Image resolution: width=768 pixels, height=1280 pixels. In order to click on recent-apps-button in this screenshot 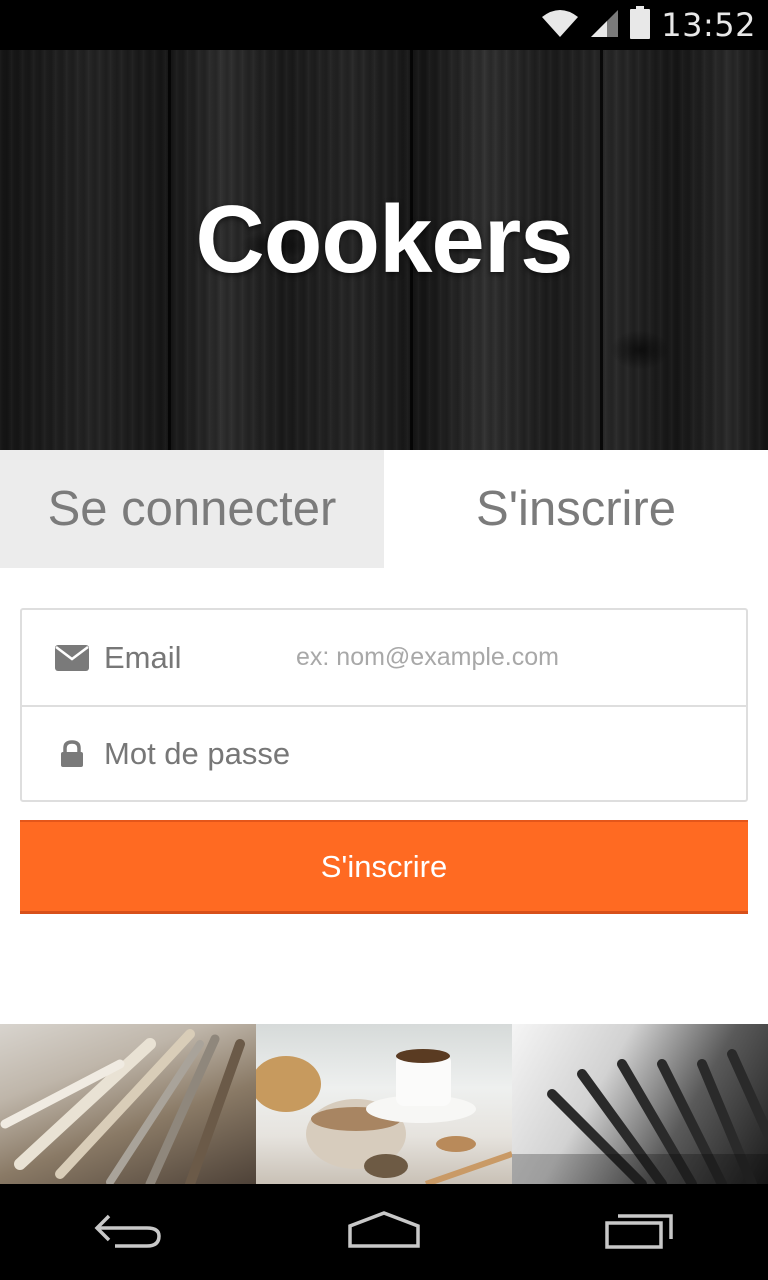, I will do `click(640, 1232)`.